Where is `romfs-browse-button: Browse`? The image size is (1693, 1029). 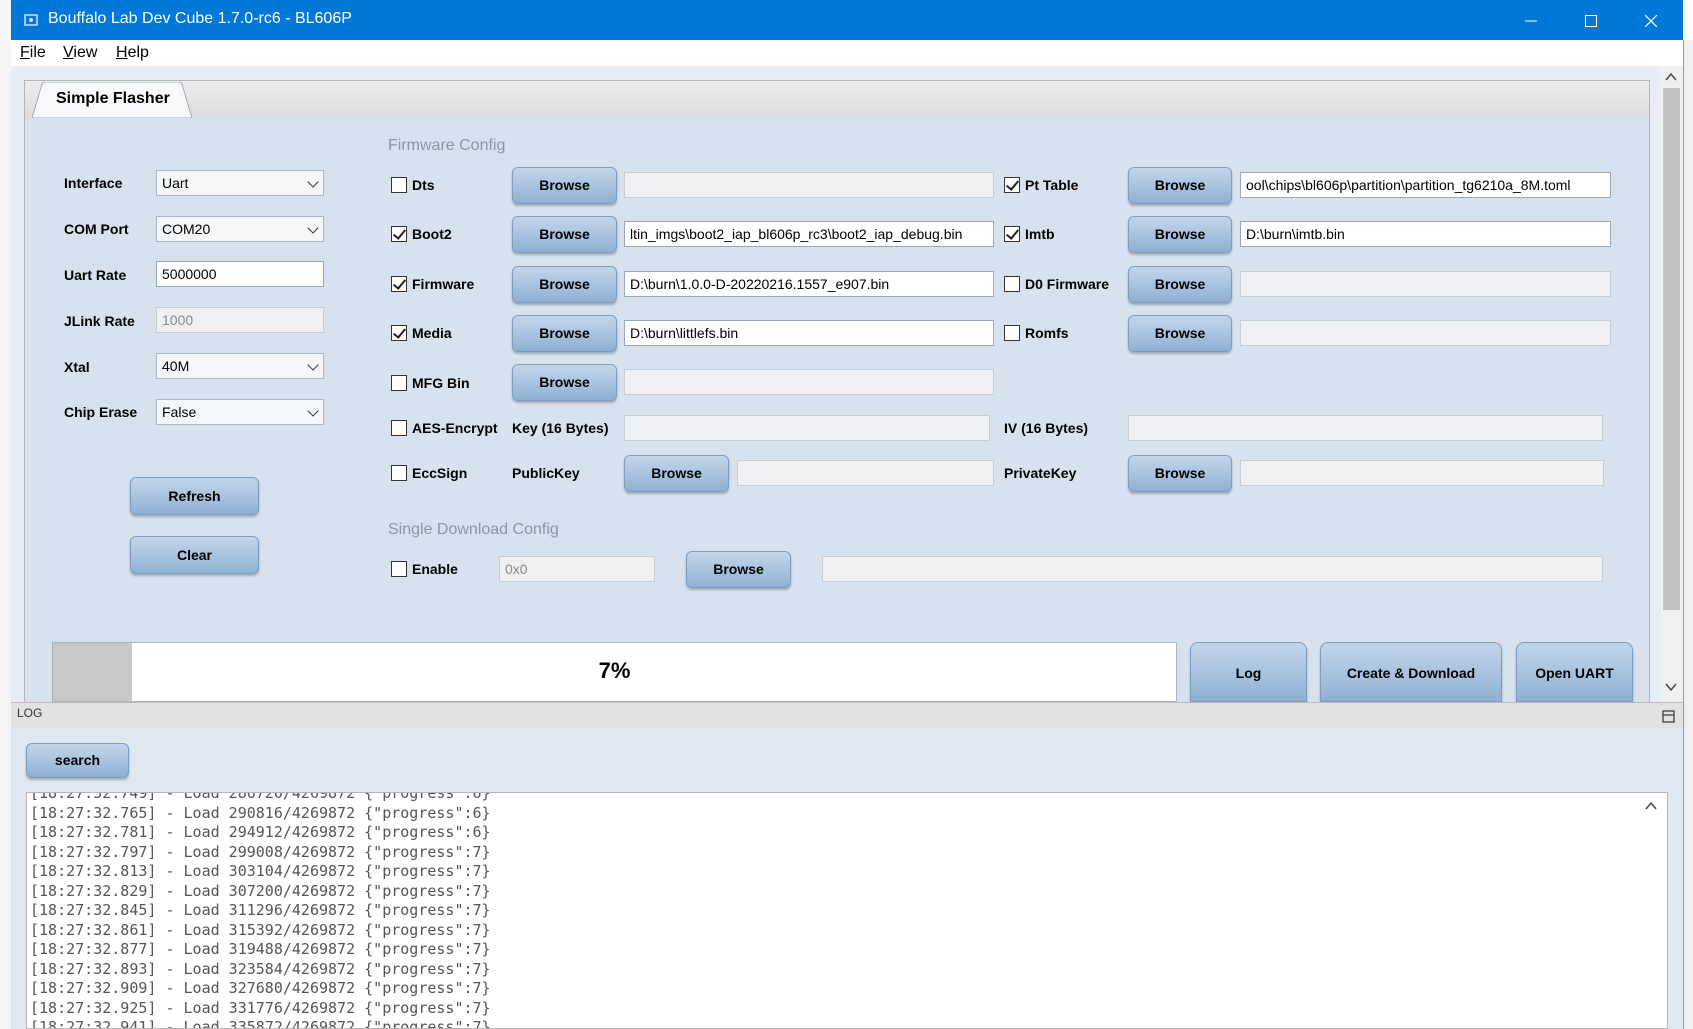 romfs-browse-button: Browse is located at coordinates (1180, 333).